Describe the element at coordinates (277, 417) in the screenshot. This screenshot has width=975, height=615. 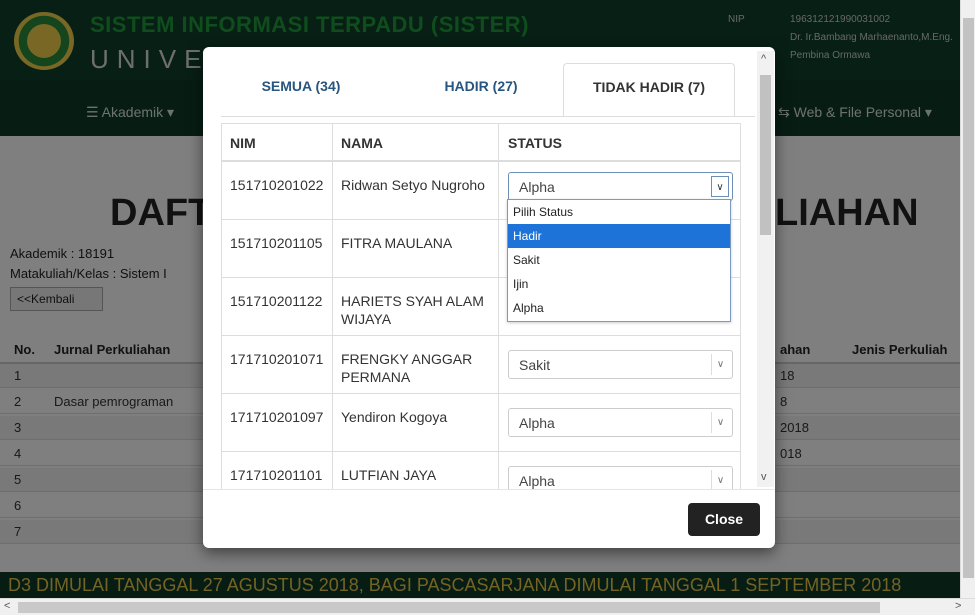
I see `student-nim: 171710201097` at that location.